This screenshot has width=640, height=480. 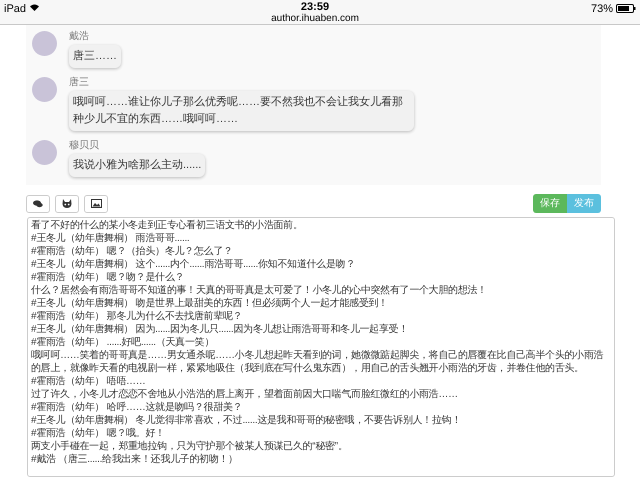 What do you see at coordinates (626, 8) in the screenshot?
I see `battery-icon` at bounding box center [626, 8].